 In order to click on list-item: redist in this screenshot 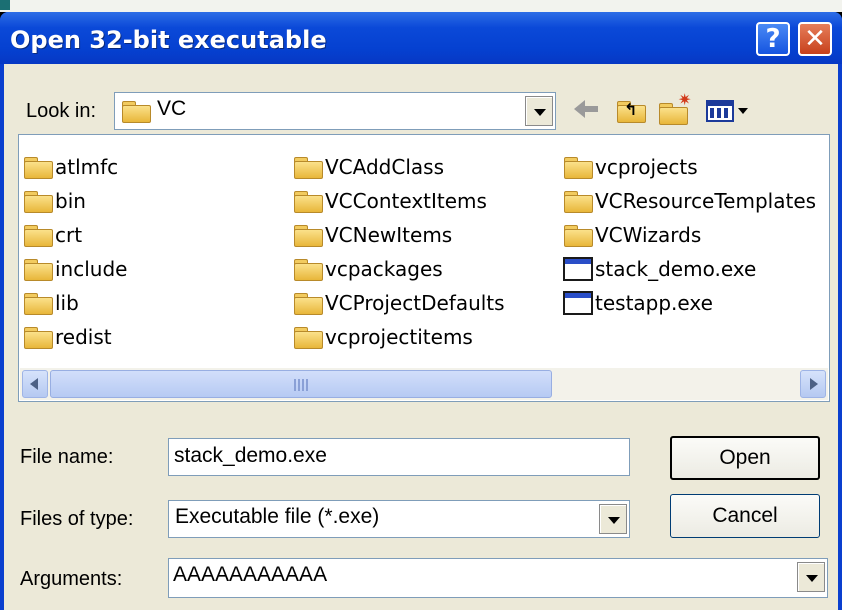, I will do `click(67, 337)`.